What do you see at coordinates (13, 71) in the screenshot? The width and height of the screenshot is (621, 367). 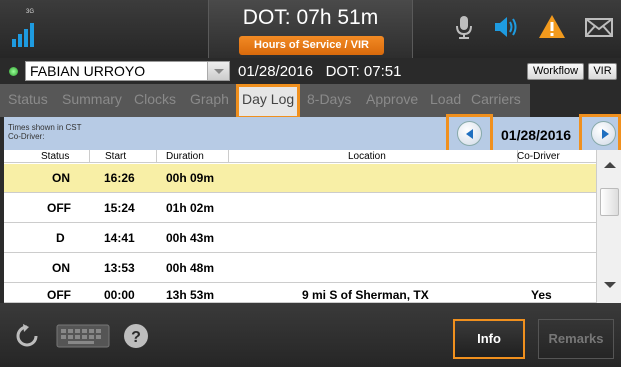 I see `online-status-indicator` at bounding box center [13, 71].